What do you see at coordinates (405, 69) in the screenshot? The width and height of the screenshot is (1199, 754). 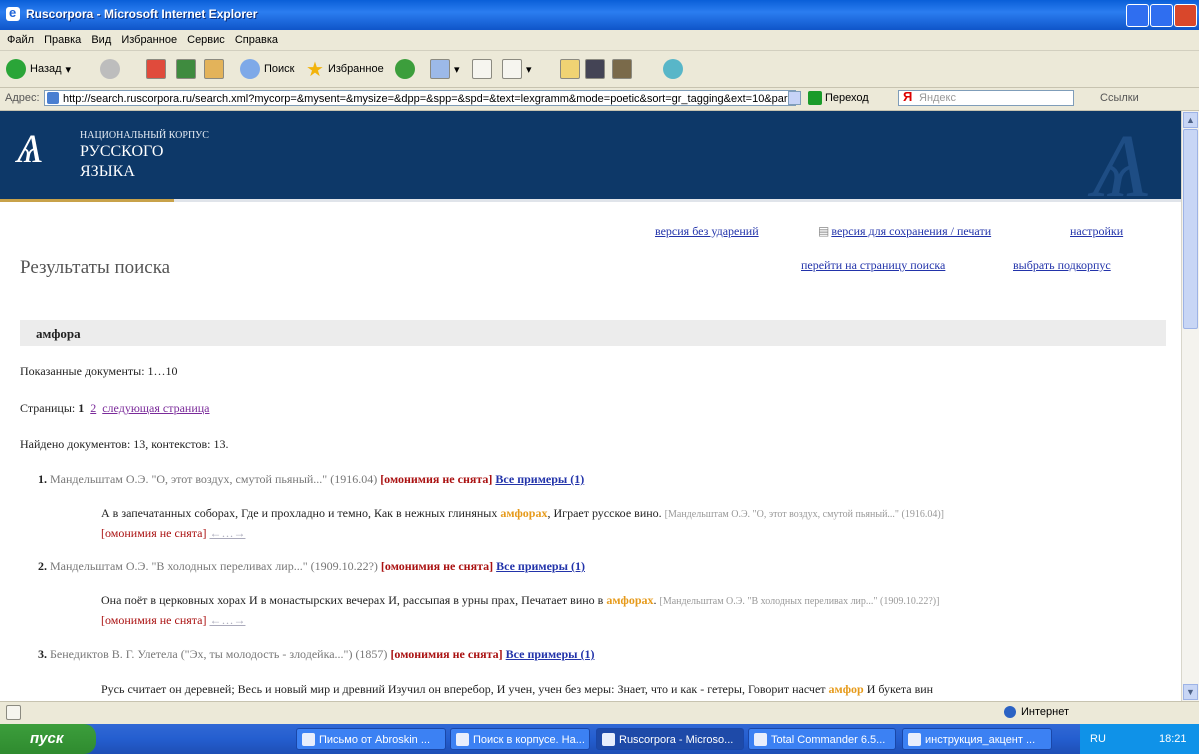 I see `history-button` at bounding box center [405, 69].